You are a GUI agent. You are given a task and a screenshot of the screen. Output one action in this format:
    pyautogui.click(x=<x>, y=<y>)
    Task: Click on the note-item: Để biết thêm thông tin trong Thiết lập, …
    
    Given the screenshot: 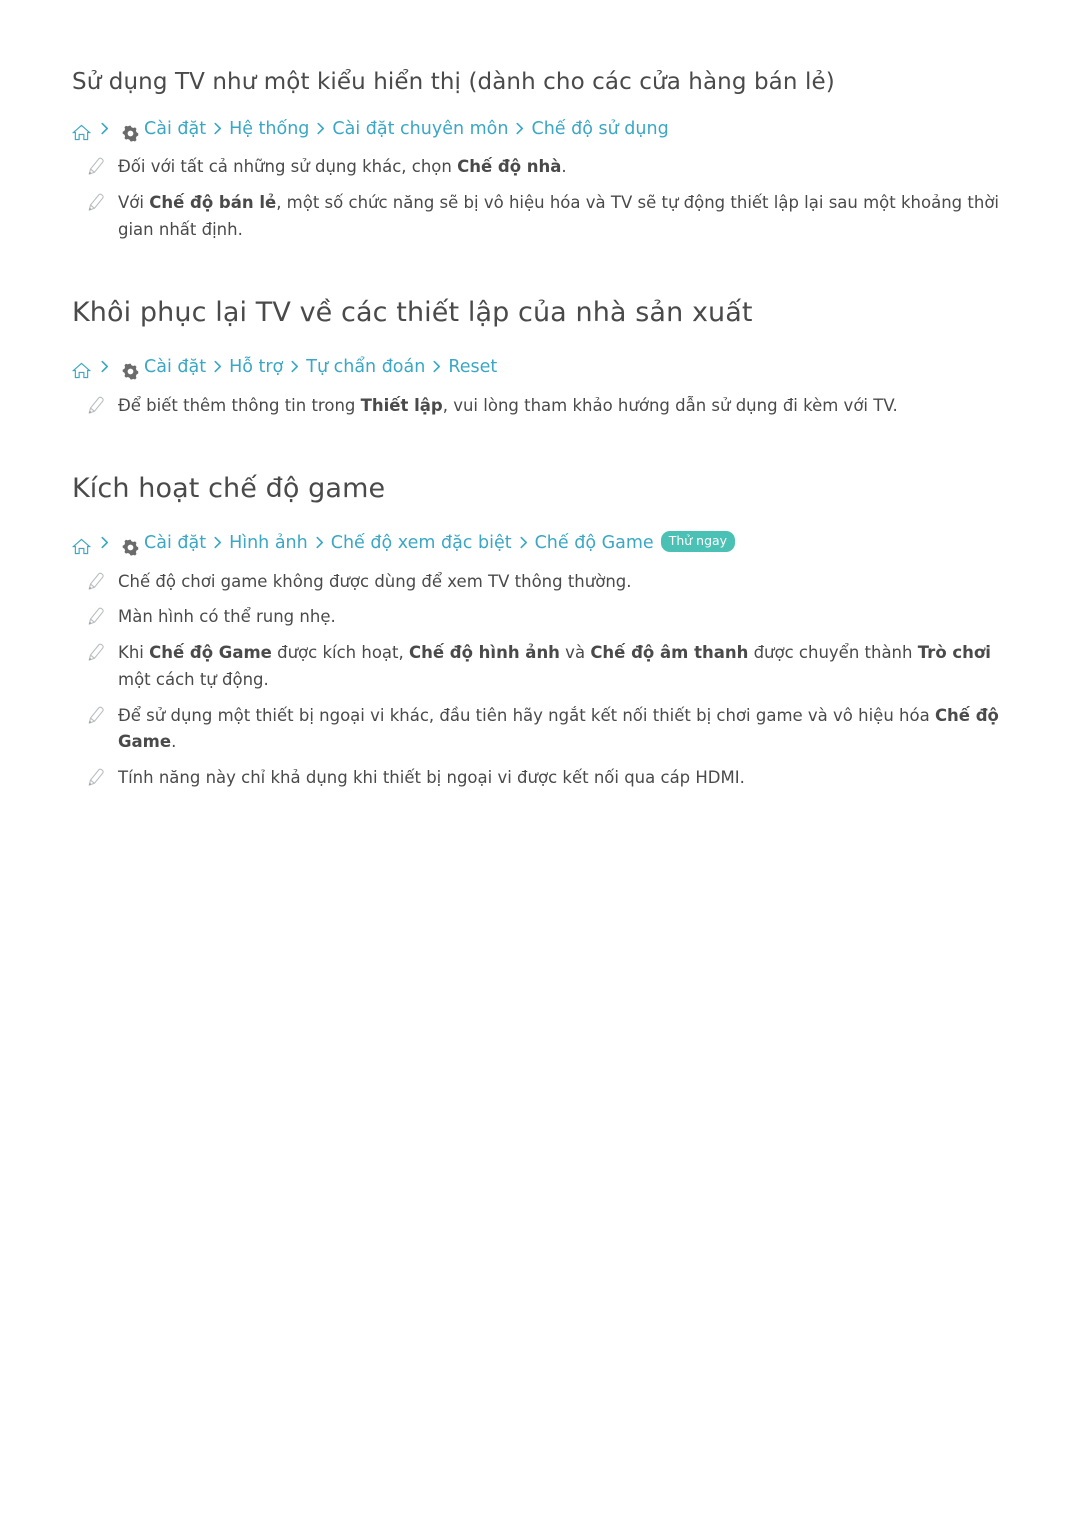 What is the action you would take?
    pyautogui.click(x=540, y=406)
    